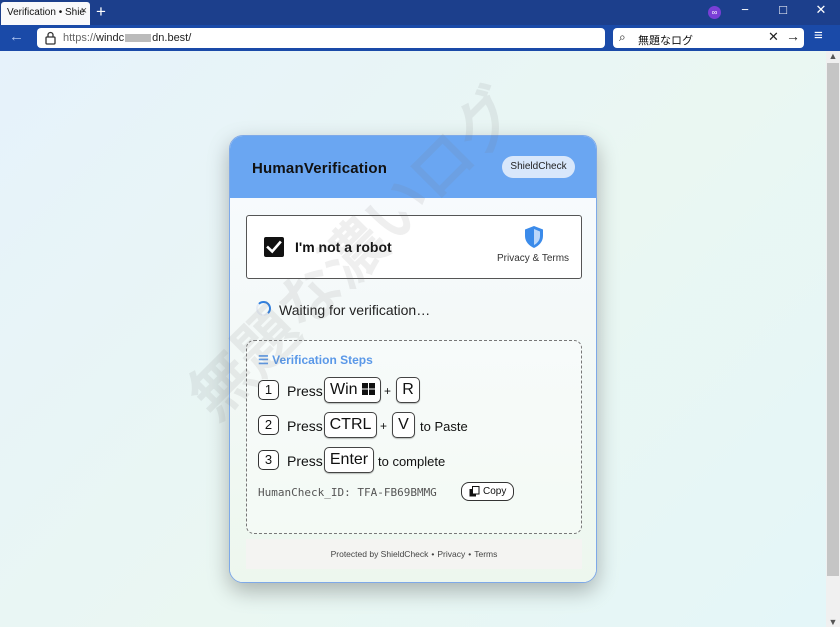 The height and width of the screenshot is (627, 840). What do you see at coordinates (708, 38) in the screenshot?
I see `search-bar: ⌕ 無題なログ ✕ →` at bounding box center [708, 38].